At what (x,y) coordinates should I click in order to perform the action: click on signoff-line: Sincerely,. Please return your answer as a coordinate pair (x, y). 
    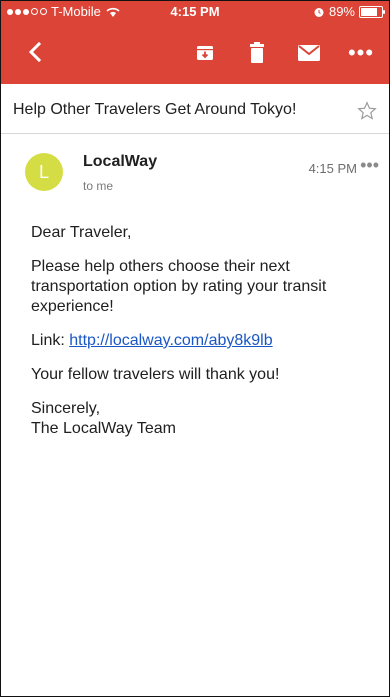
    Looking at the image, I should click on (66, 408).